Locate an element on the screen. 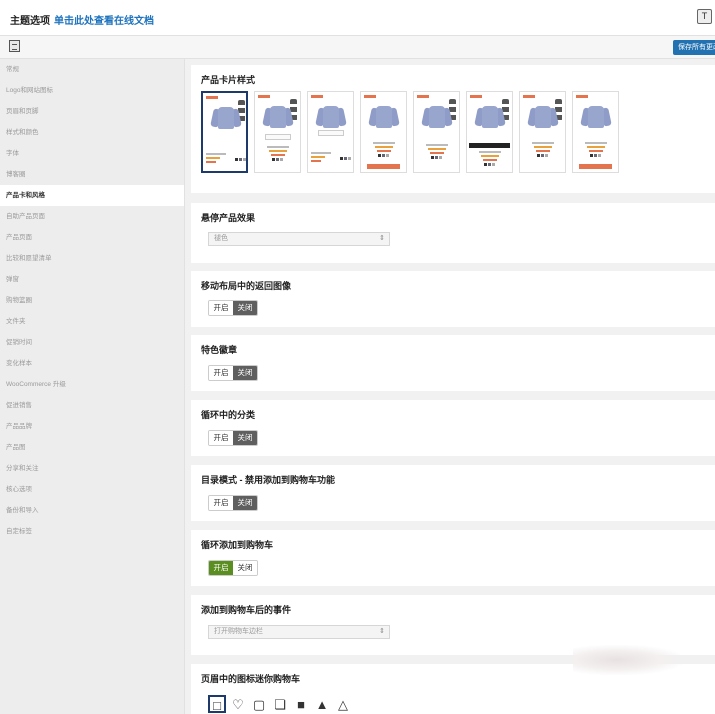  loop-category-toggle: 开启 关闭 is located at coordinates (233, 438).